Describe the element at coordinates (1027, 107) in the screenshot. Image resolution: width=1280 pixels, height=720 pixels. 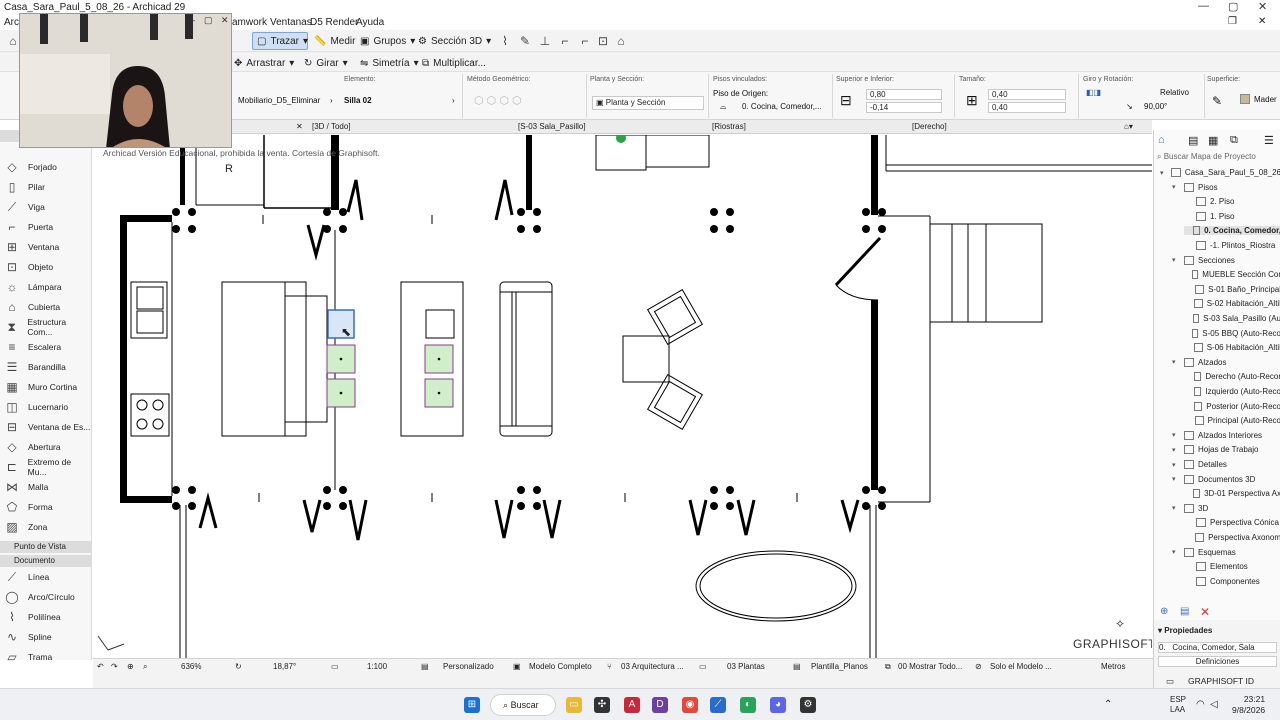
I see `size-y-field: 0,40` at that location.